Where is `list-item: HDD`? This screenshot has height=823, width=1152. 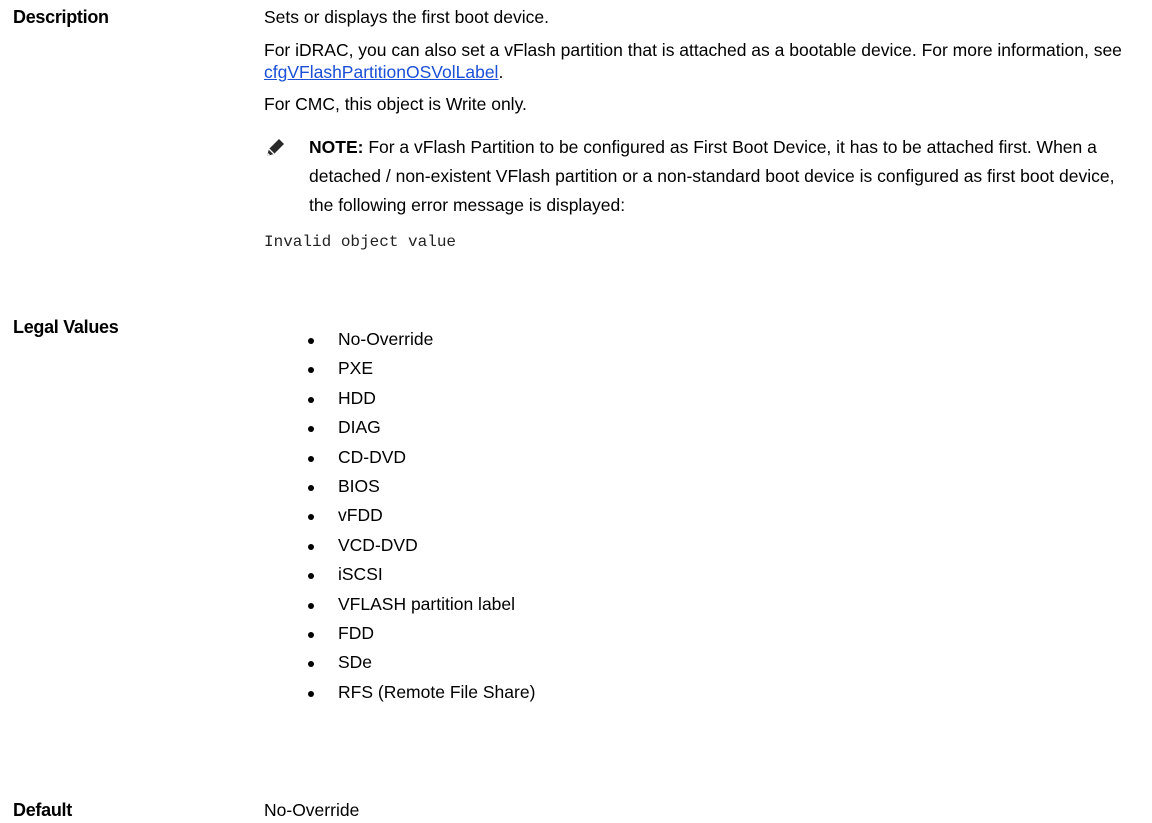
list-item: HDD is located at coordinates (417, 398).